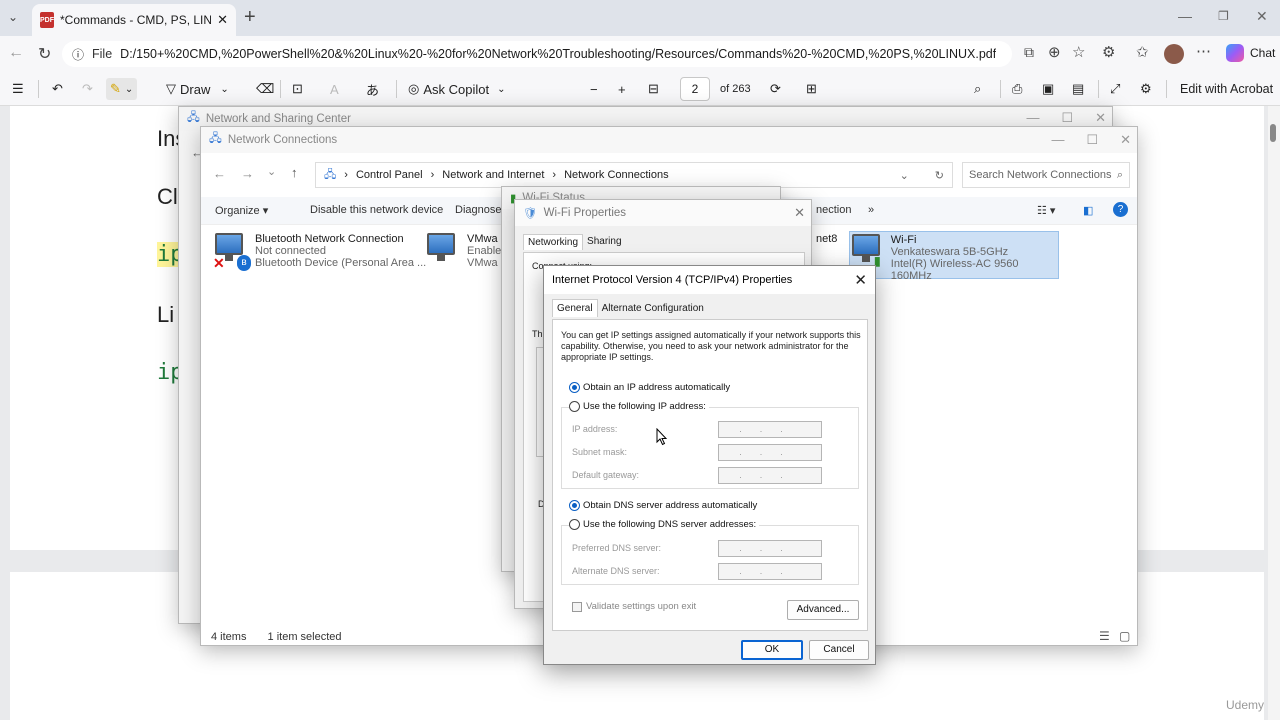 The image size is (1280, 720). I want to click on copilot-icon, so click(1235, 53).